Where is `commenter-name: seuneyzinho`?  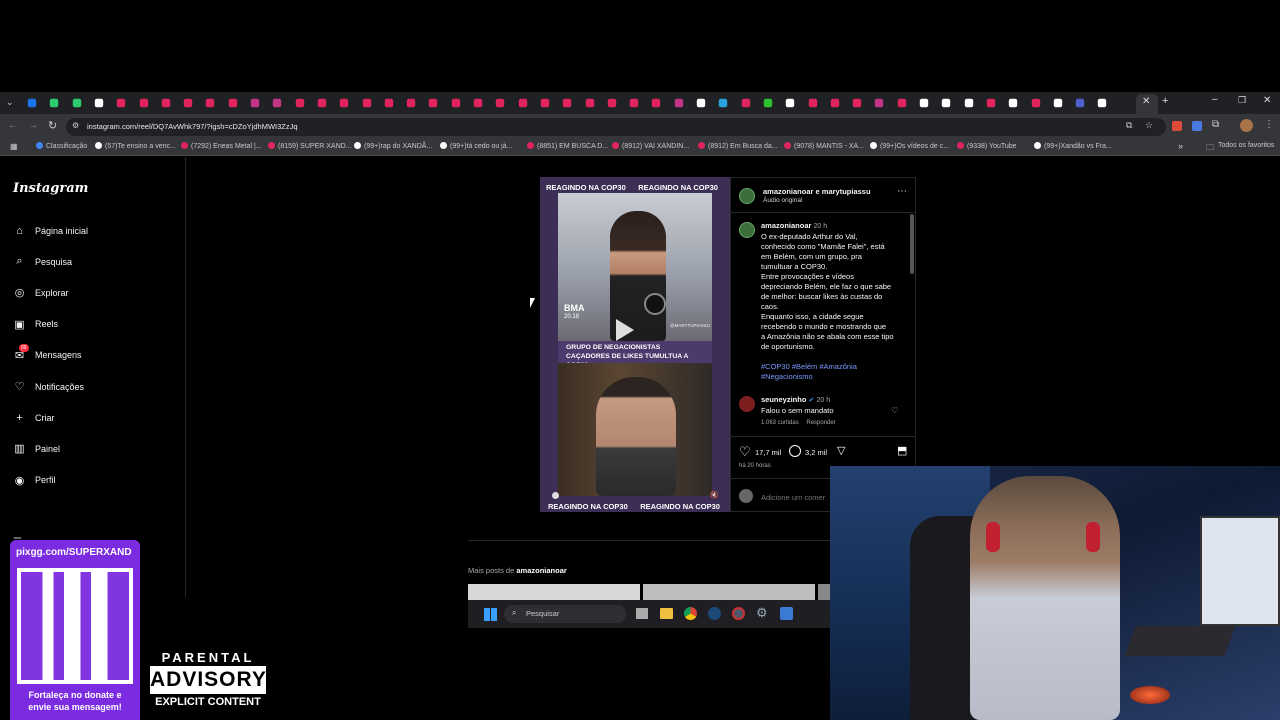
commenter-name: seuneyzinho is located at coordinates (783, 399).